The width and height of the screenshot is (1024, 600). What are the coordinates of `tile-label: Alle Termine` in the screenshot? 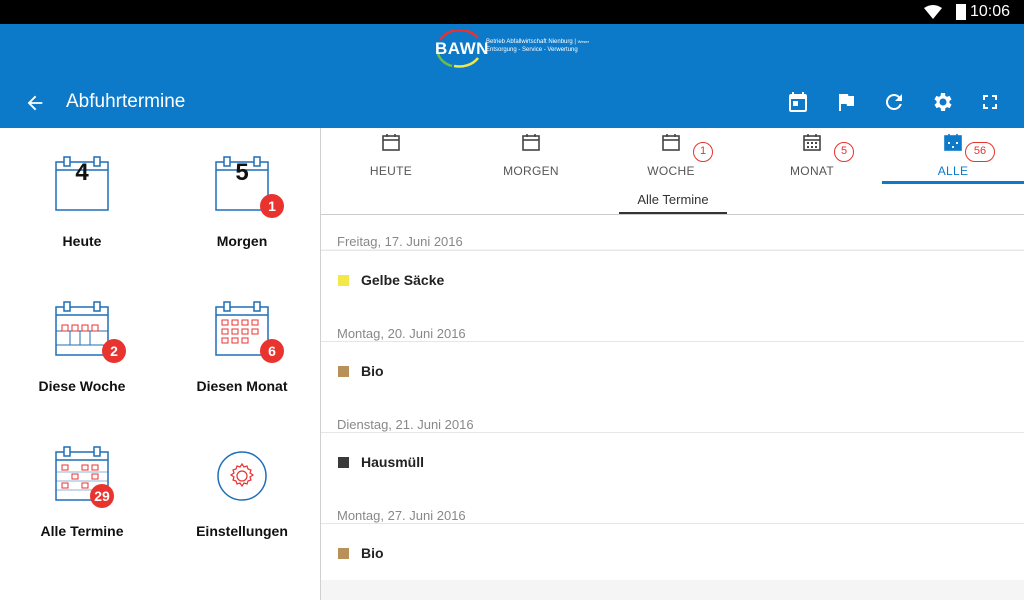 It's located at (82, 531).